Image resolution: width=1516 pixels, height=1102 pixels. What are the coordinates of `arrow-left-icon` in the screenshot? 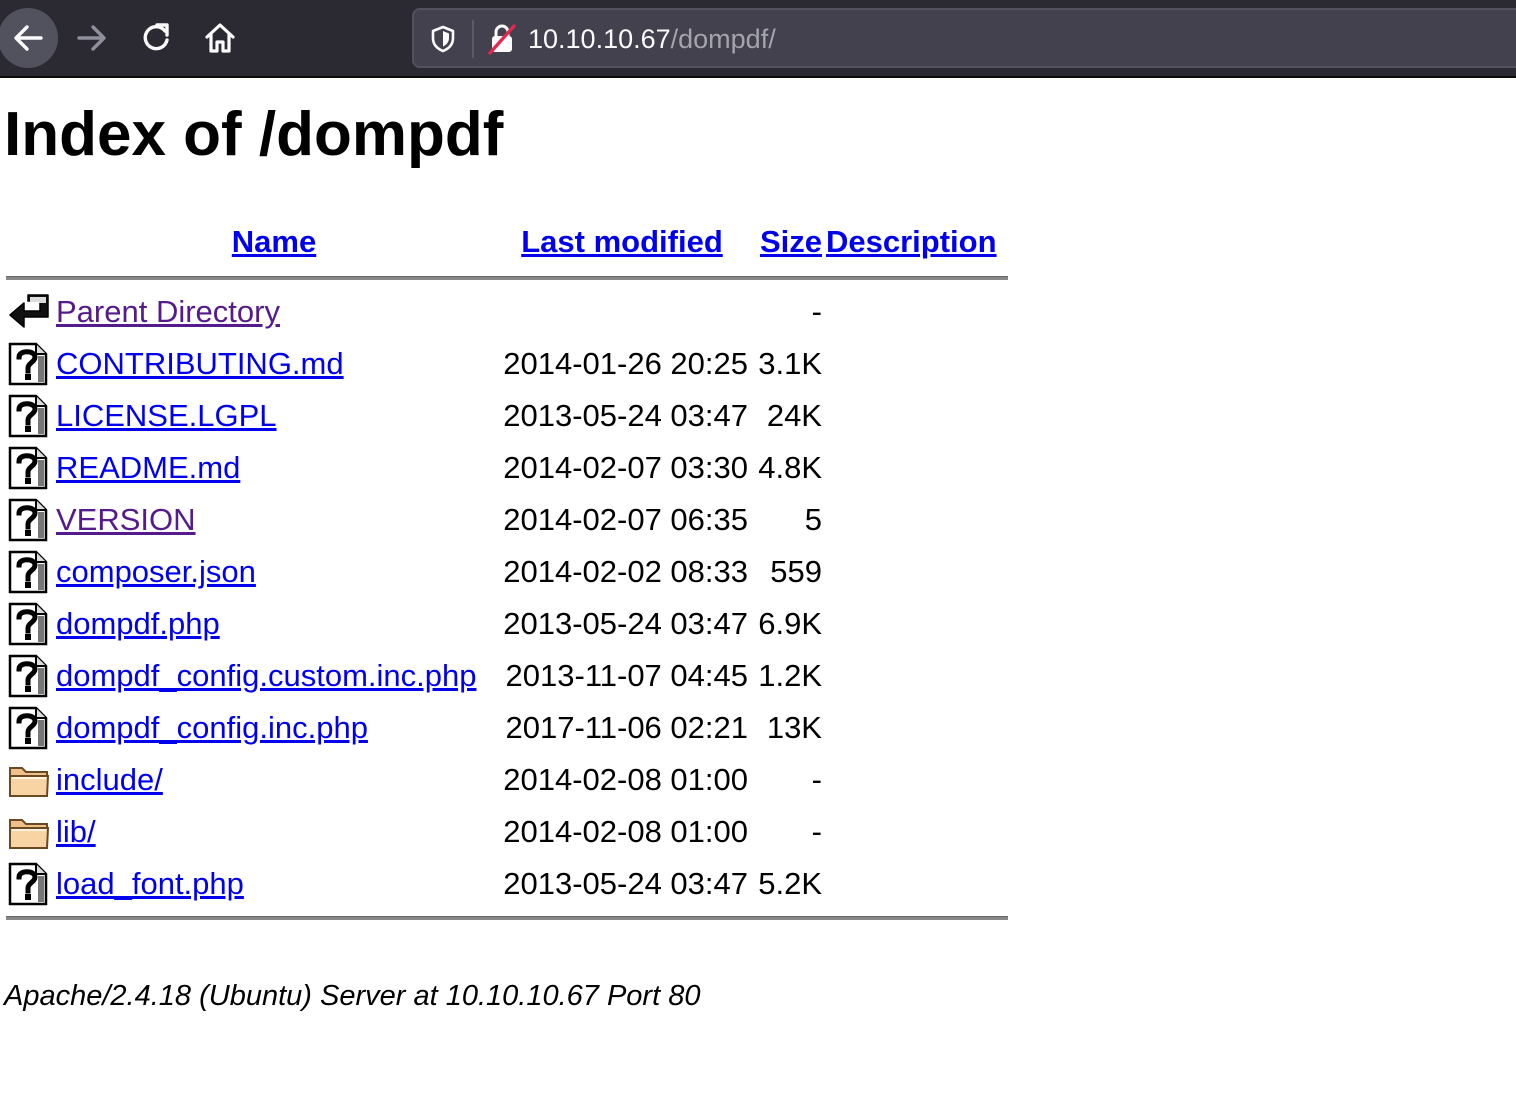 It's located at (28, 38).